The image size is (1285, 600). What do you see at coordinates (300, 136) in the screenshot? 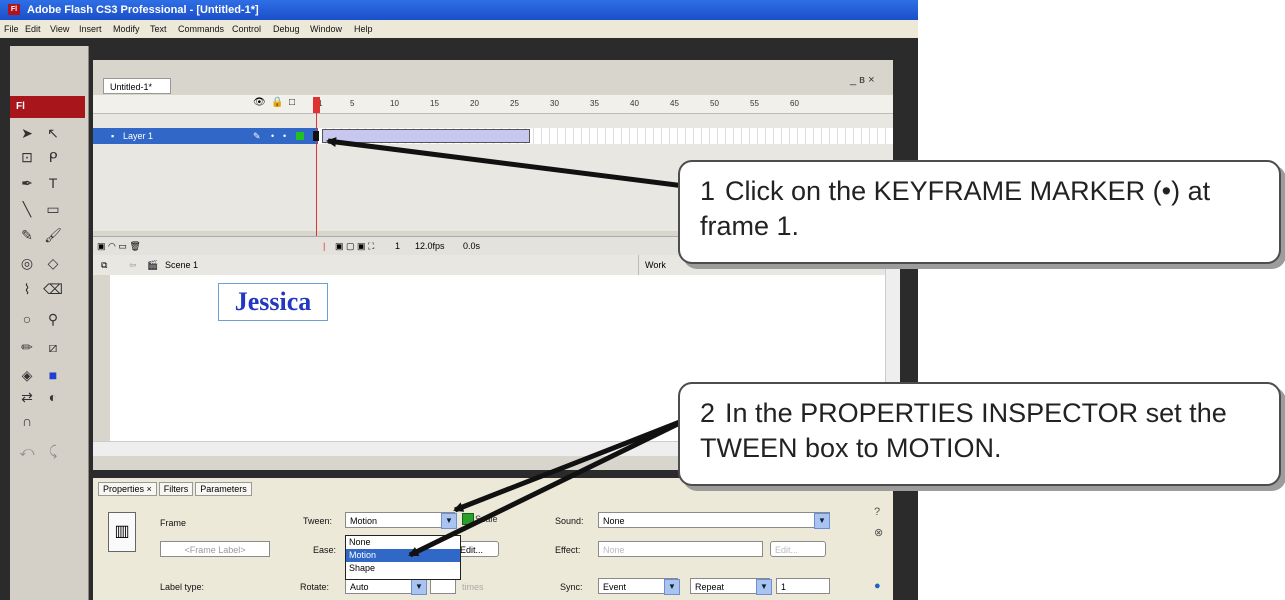
I see `outline-color-square` at bounding box center [300, 136].